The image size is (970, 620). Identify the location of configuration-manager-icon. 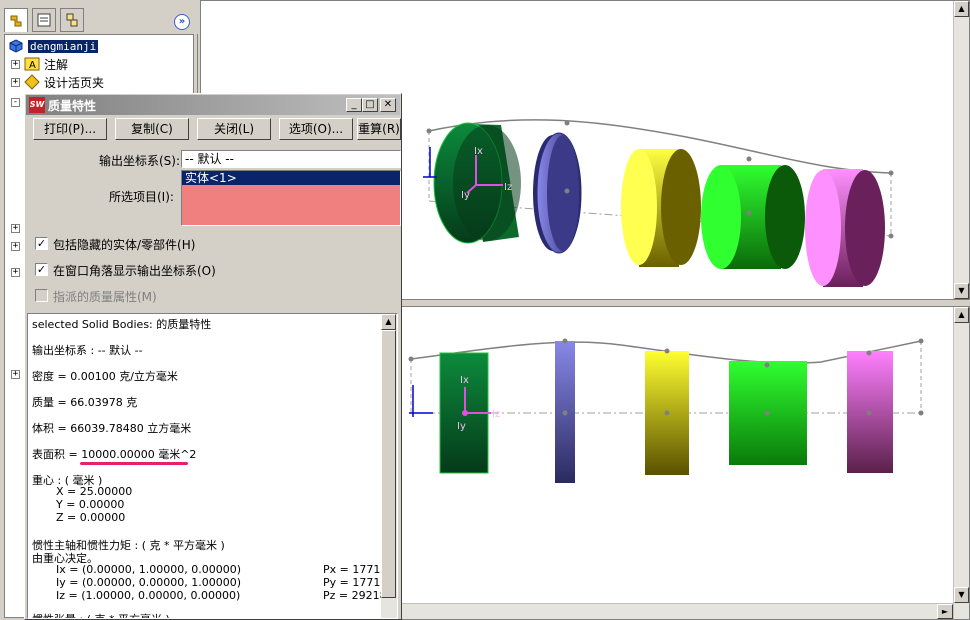
(72, 20).